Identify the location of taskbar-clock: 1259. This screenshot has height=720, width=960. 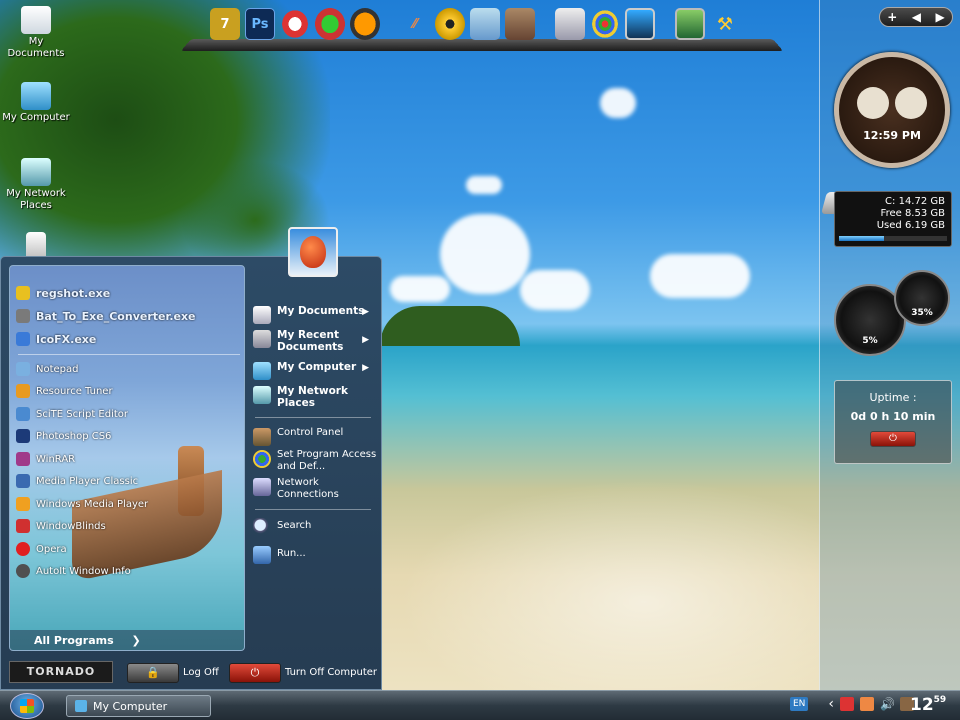
(928, 705).